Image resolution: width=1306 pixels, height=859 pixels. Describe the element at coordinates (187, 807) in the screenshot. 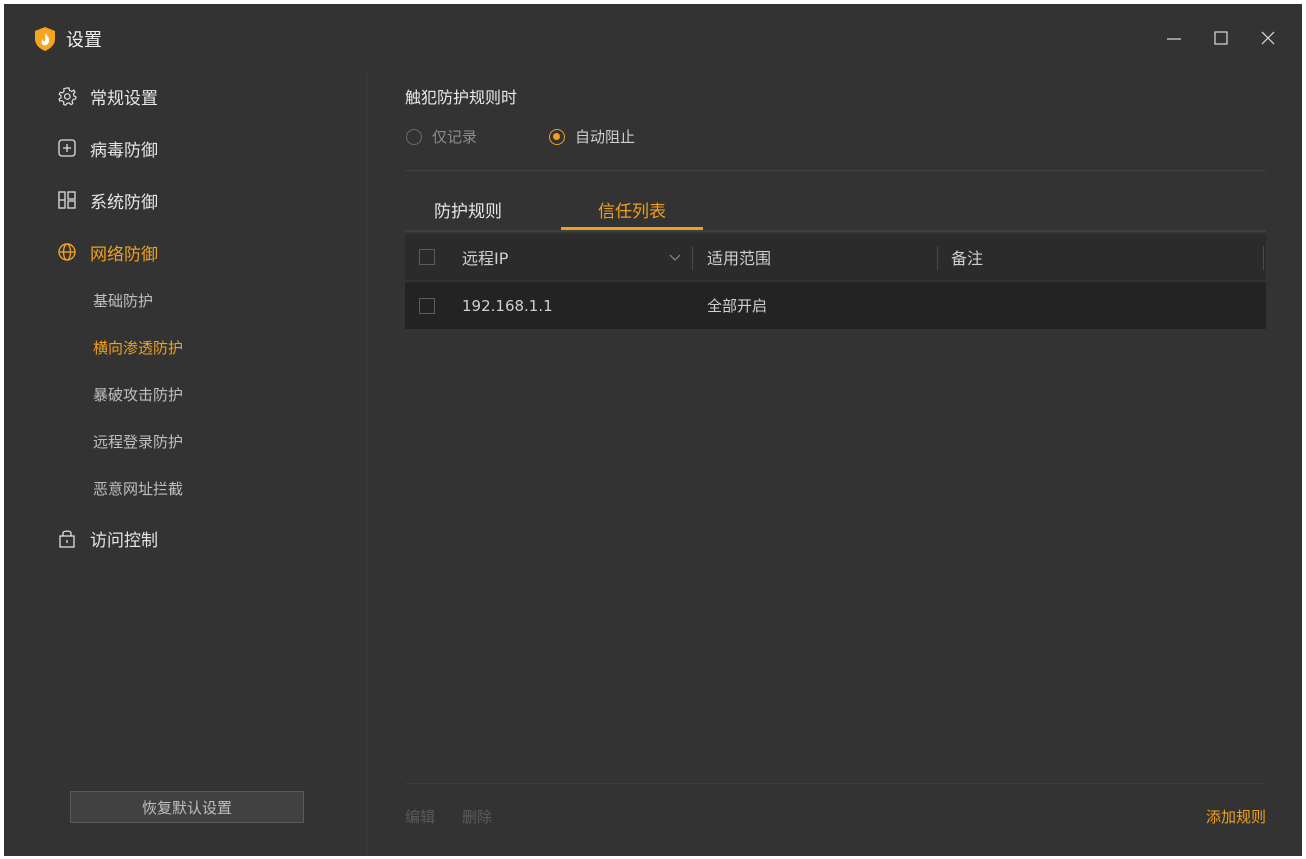

I see `reset-defaults-button: 恢复默认设置` at that location.